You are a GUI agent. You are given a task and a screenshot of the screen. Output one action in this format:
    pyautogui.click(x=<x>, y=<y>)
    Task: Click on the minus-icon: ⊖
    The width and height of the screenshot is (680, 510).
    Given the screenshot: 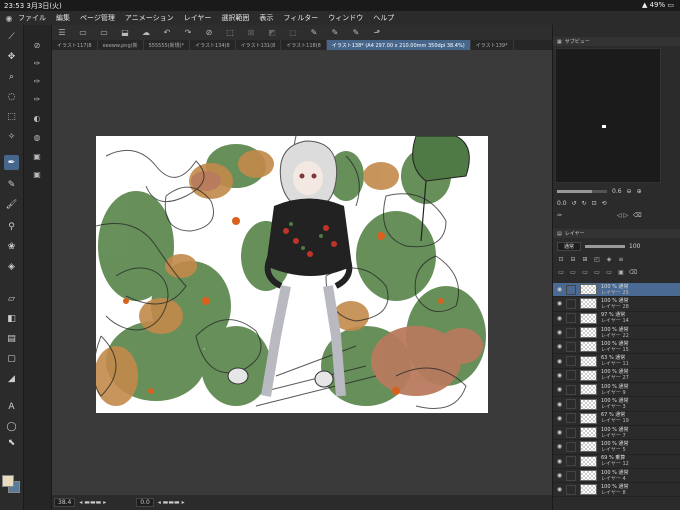 What is the action you would take?
    pyautogui.click(x=629, y=191)
    